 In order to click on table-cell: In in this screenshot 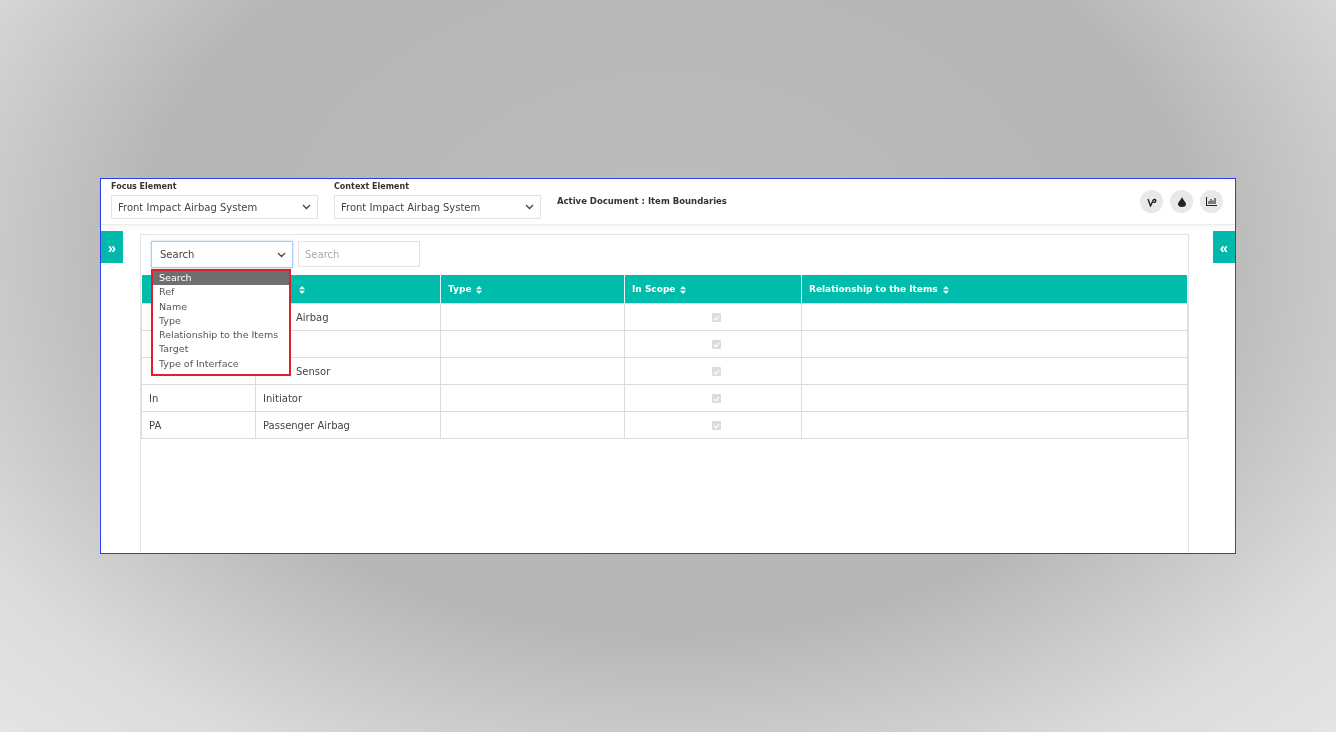, I will do `click(198, 398)`.